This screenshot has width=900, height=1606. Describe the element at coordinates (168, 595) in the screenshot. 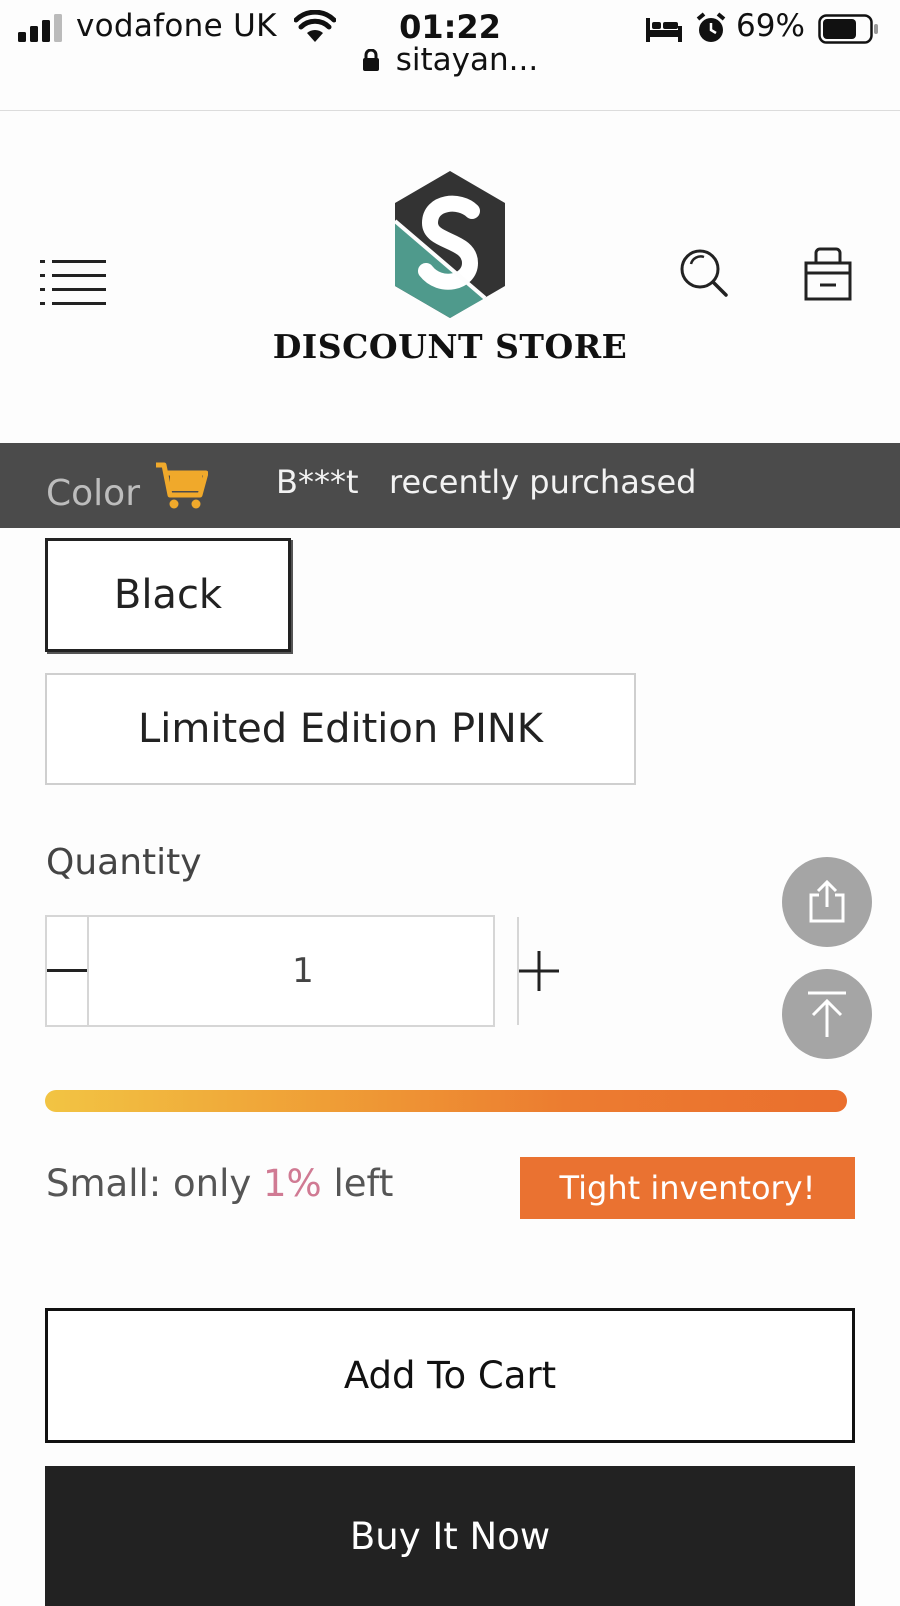

I see `variant-option-black: Black` at that location.